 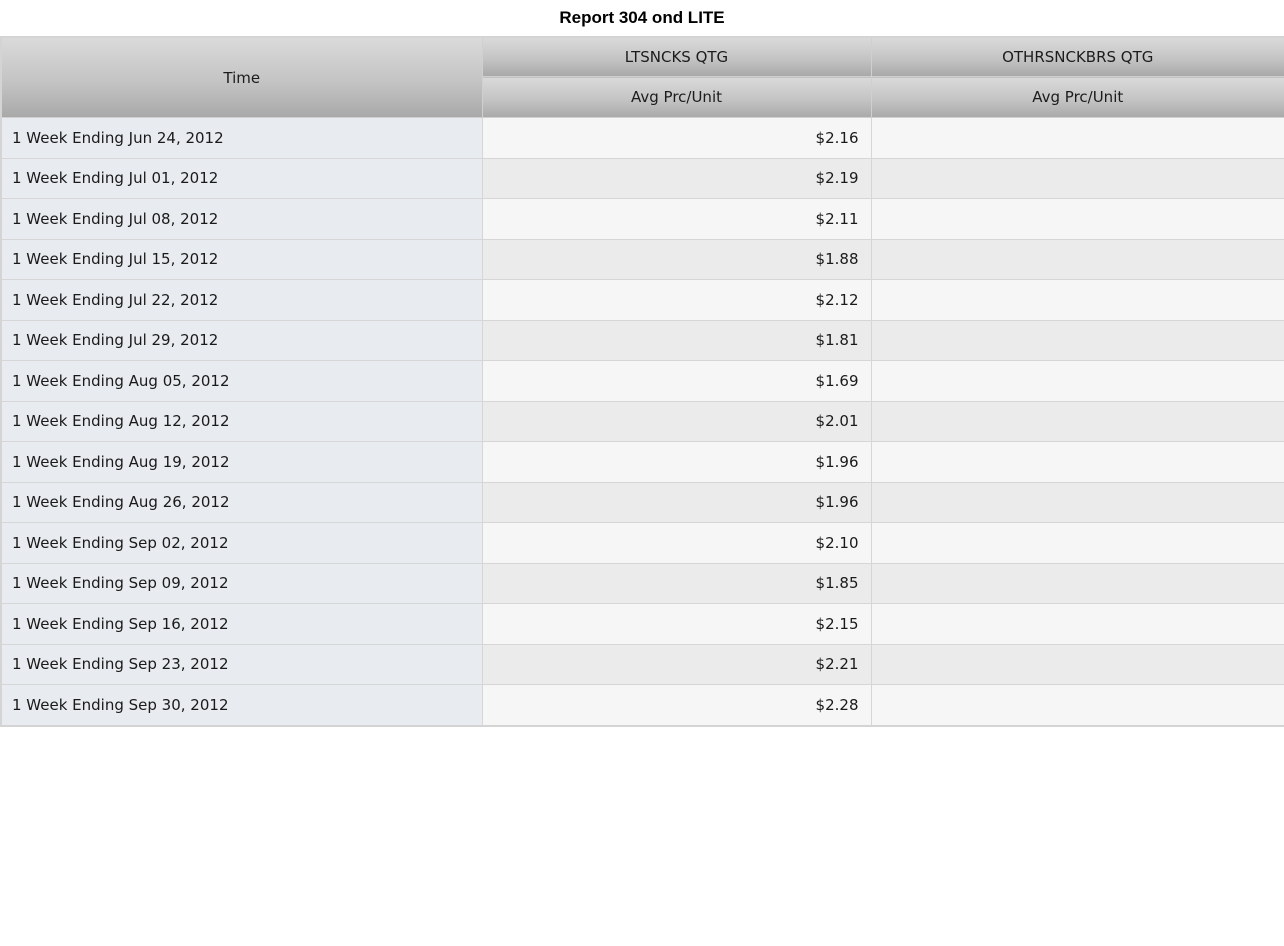 I want to click on row-header-time: 1 Week Ending Aug 12, 2012, so click(x=241, y=421).